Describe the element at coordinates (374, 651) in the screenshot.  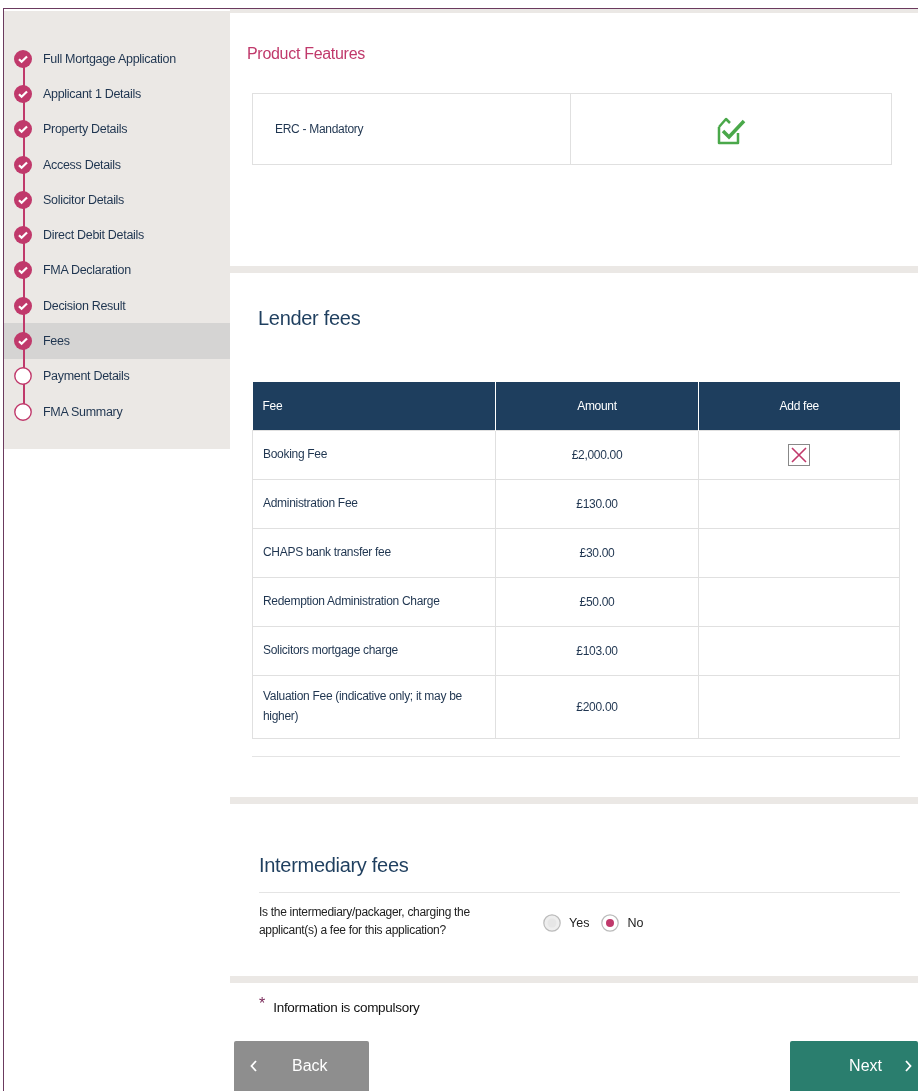
I see `table-cell: Solicitors mortgage charge` at that location.